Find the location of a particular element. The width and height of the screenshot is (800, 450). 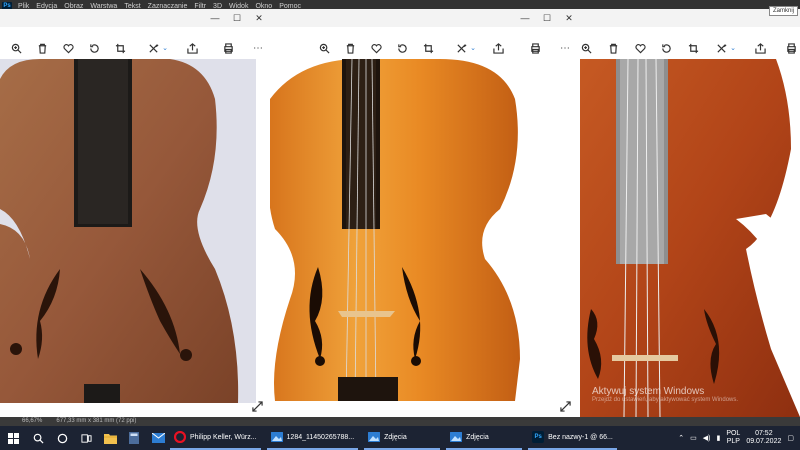

calculator-icon is located at coordinates (134, 438).